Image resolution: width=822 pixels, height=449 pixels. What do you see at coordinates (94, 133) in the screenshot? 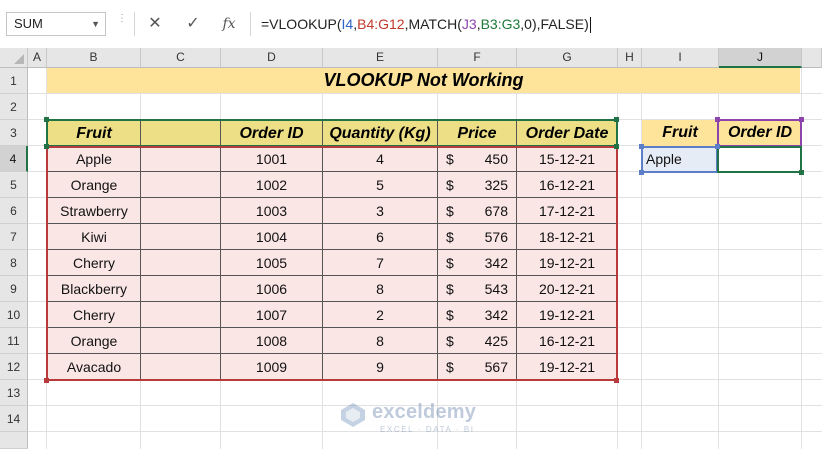
I see `table-header-fruit: Fruit` at bounding box center [94, 133].